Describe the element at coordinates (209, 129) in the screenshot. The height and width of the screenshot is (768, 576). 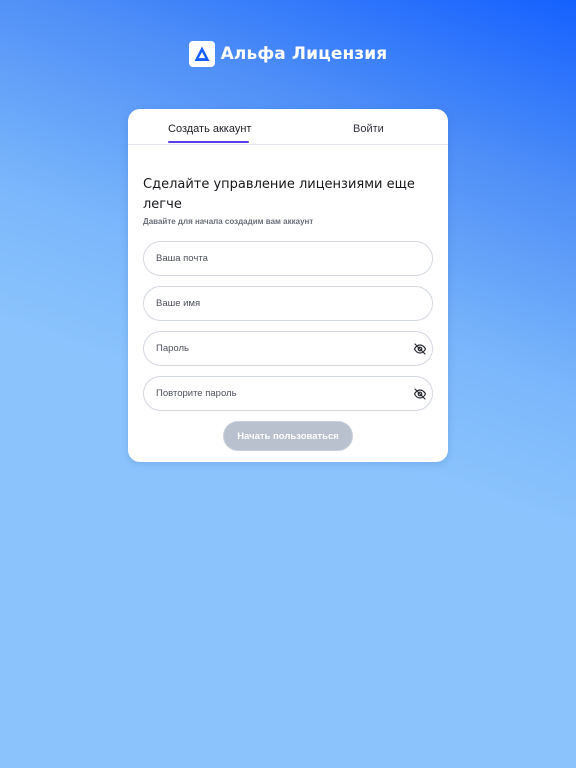
I see `tab-create-account: Создать аккаунт` at that location.